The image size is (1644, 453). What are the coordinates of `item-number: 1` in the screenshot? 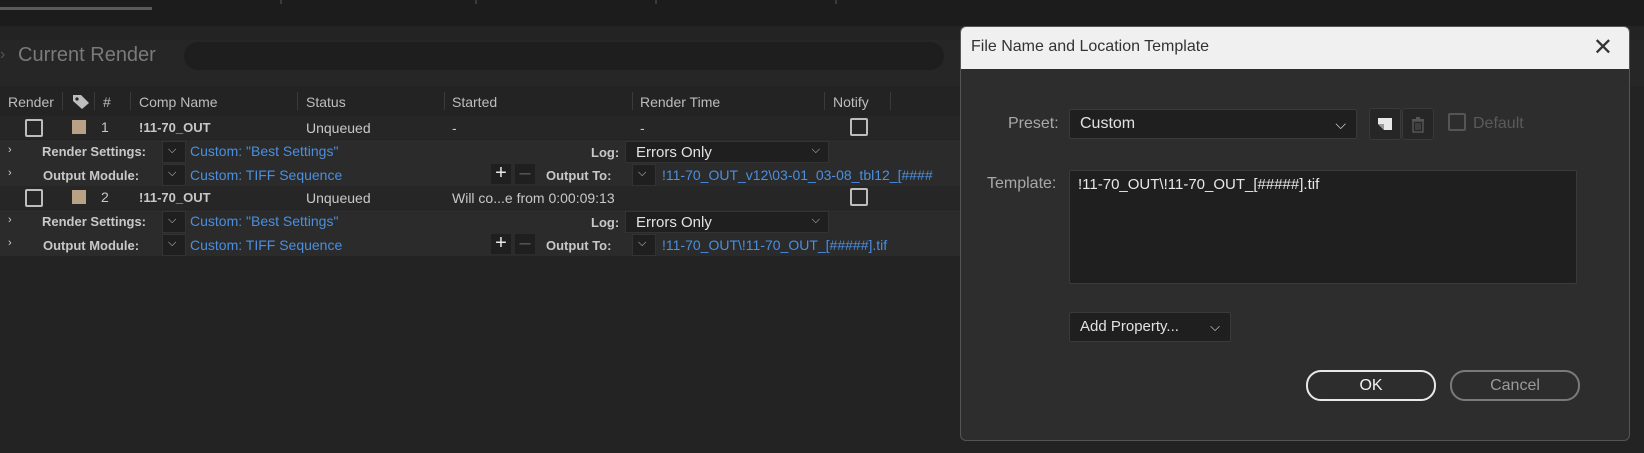 It's located at (105, 127).